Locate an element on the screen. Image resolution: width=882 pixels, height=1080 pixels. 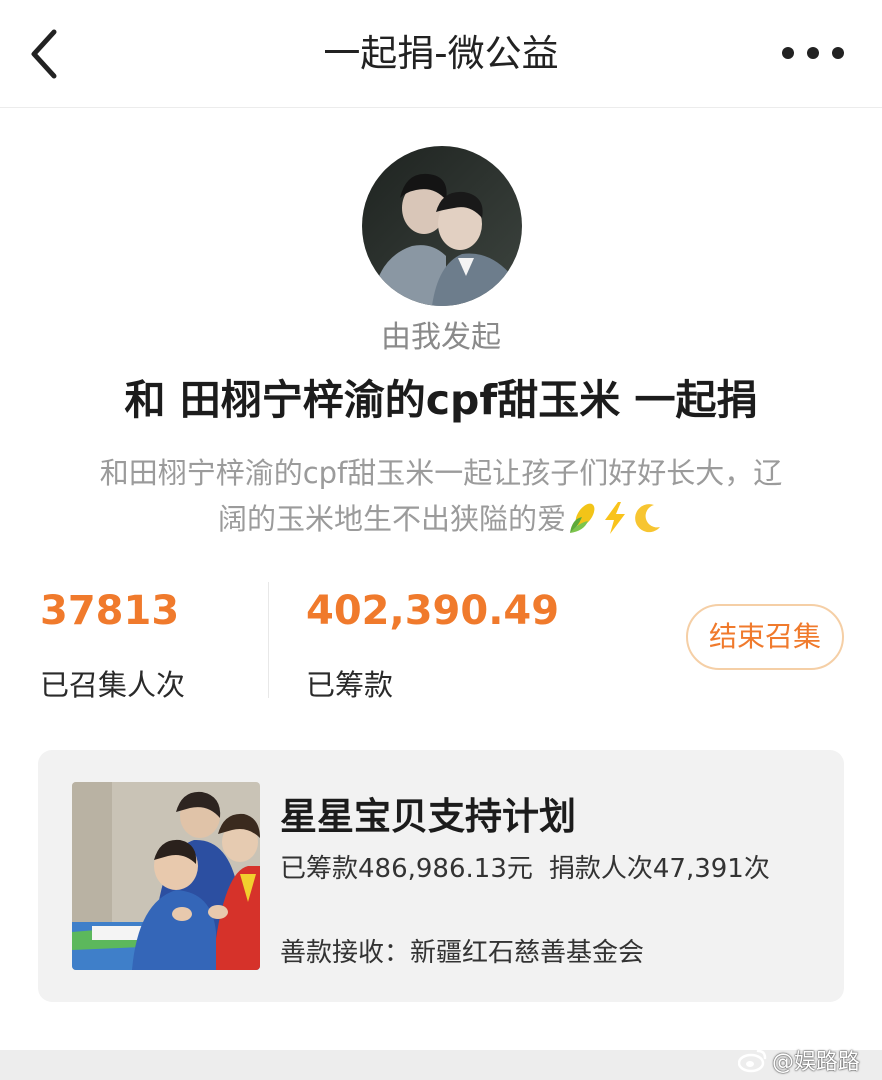
raised-label: 已筹款 is located at coordinates (350, 685).